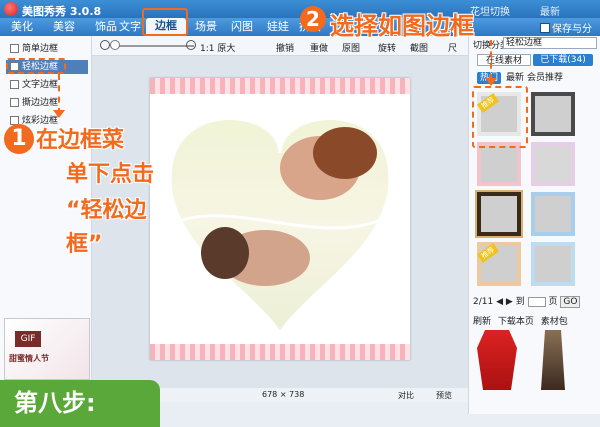 This screenshot has width=600, height=427. Describe the element at coordinates (283, 394) in the screenshot. I see `image-dimensions: 678 × 738` at that location.